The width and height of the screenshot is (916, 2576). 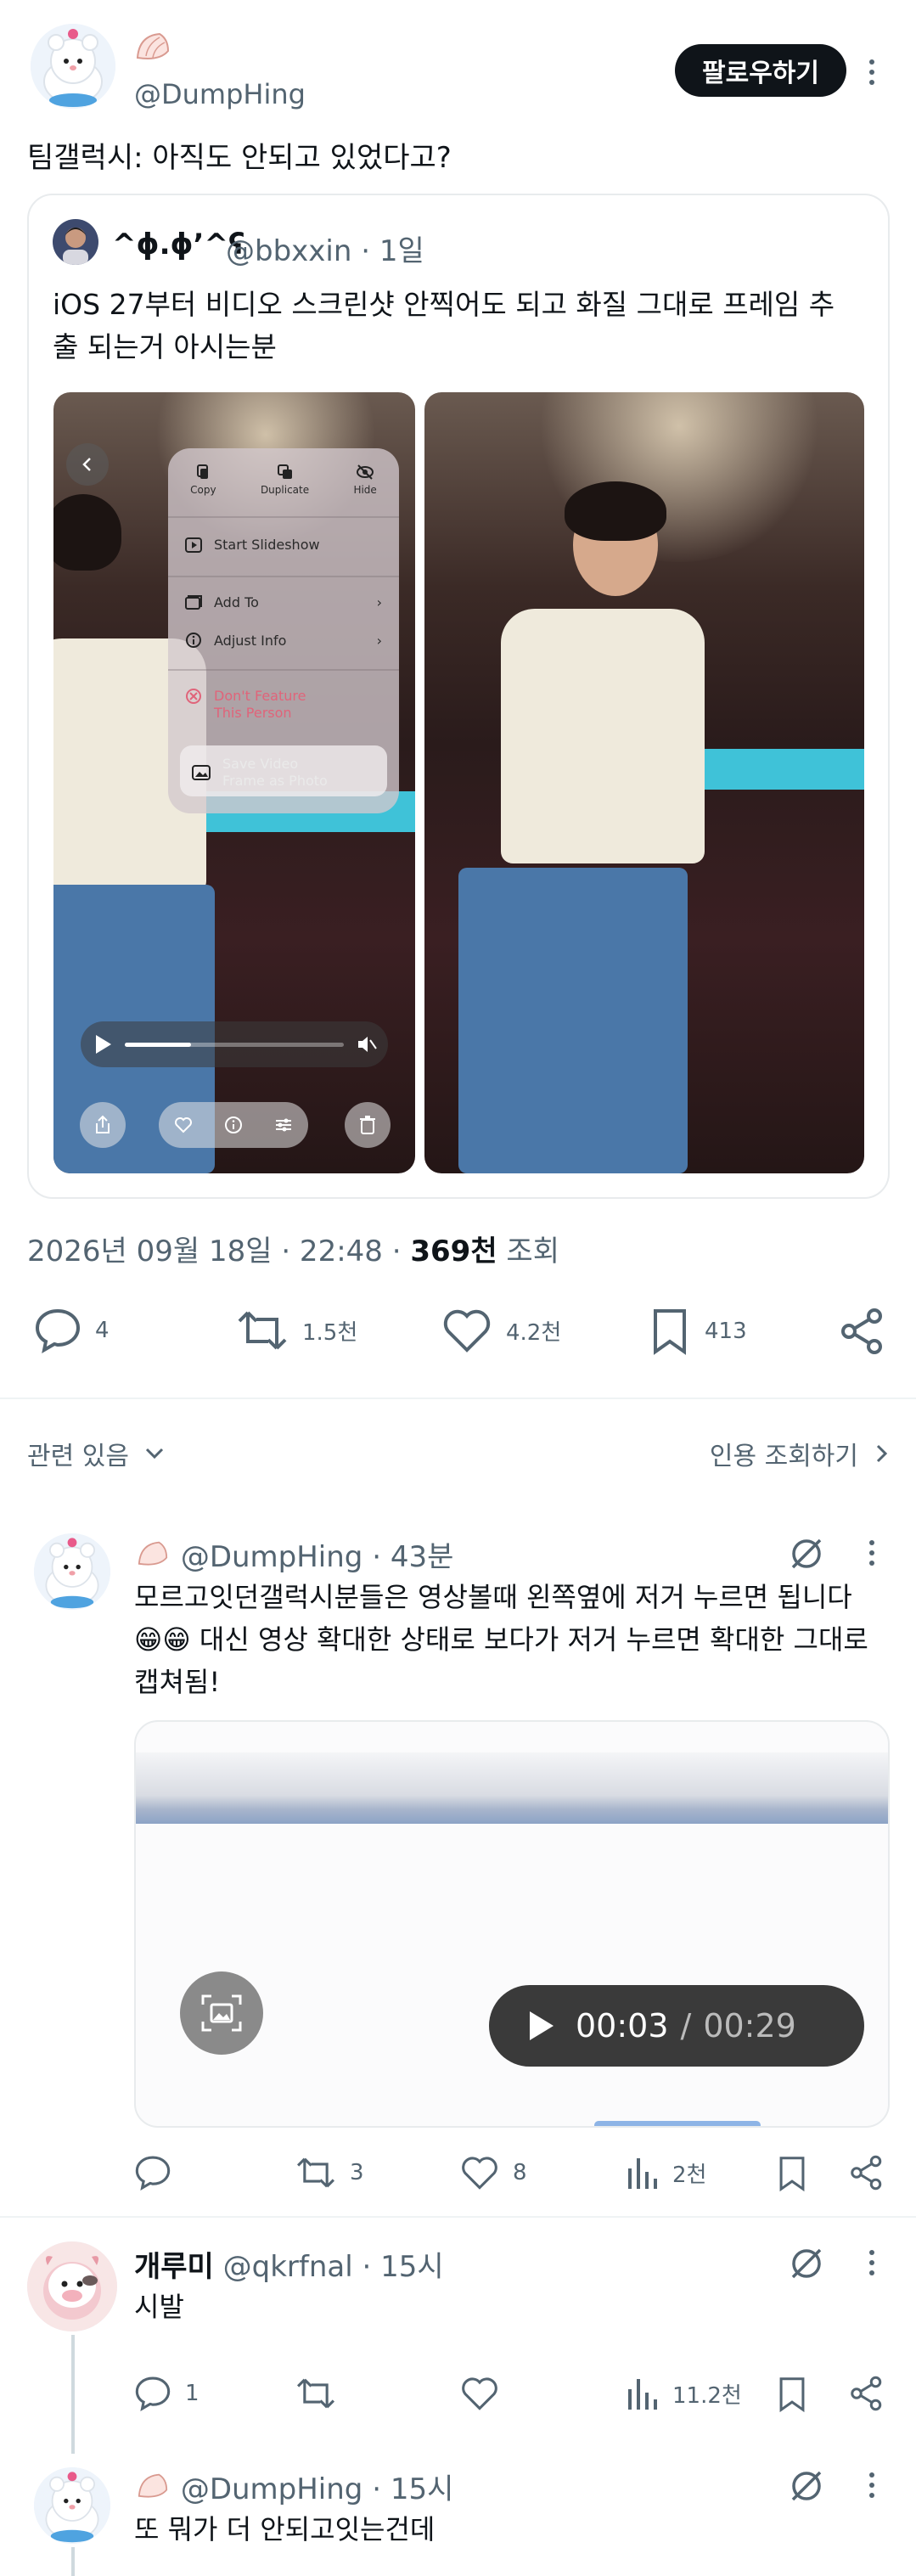 What do you see at coordinates (96, 1453) in the screenshot?
I see `related-dropdown: 관련 있음` at bounding box center [96, 1453].